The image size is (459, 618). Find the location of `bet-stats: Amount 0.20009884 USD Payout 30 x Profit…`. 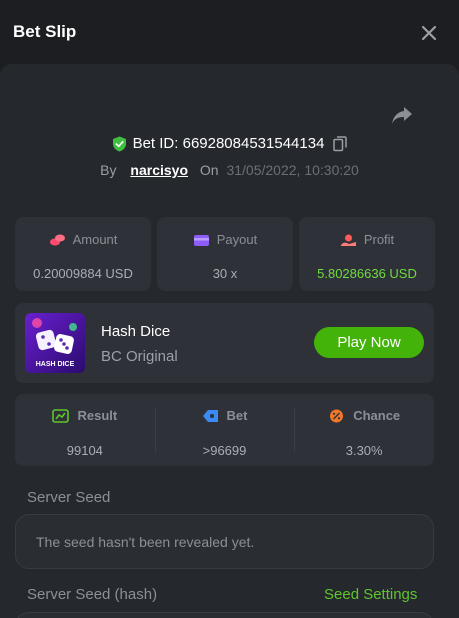

bet-stats: Amount 0.20009884 USD Payout 30 x Profit… is located at coordinates (225, 254).